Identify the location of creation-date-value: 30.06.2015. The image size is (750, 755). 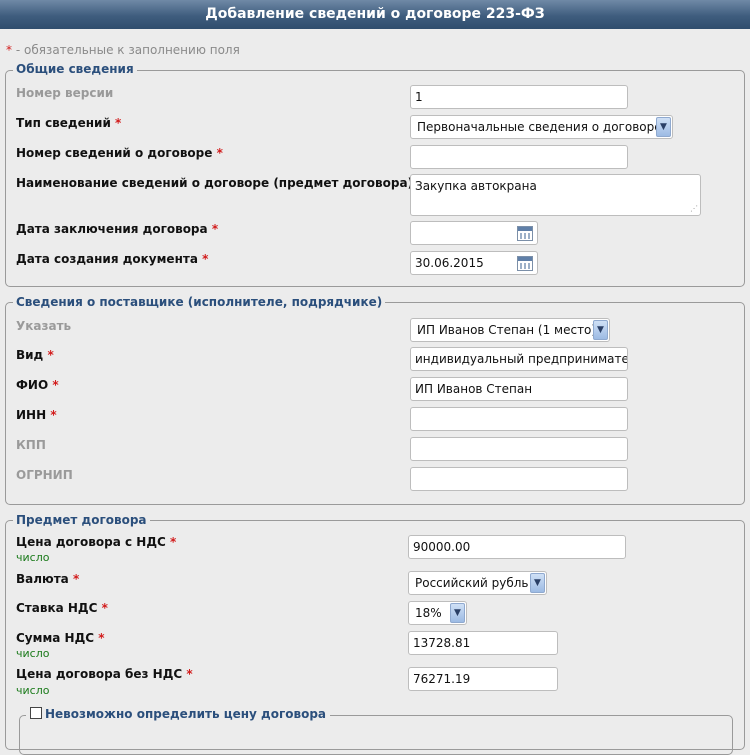
(449, 263).